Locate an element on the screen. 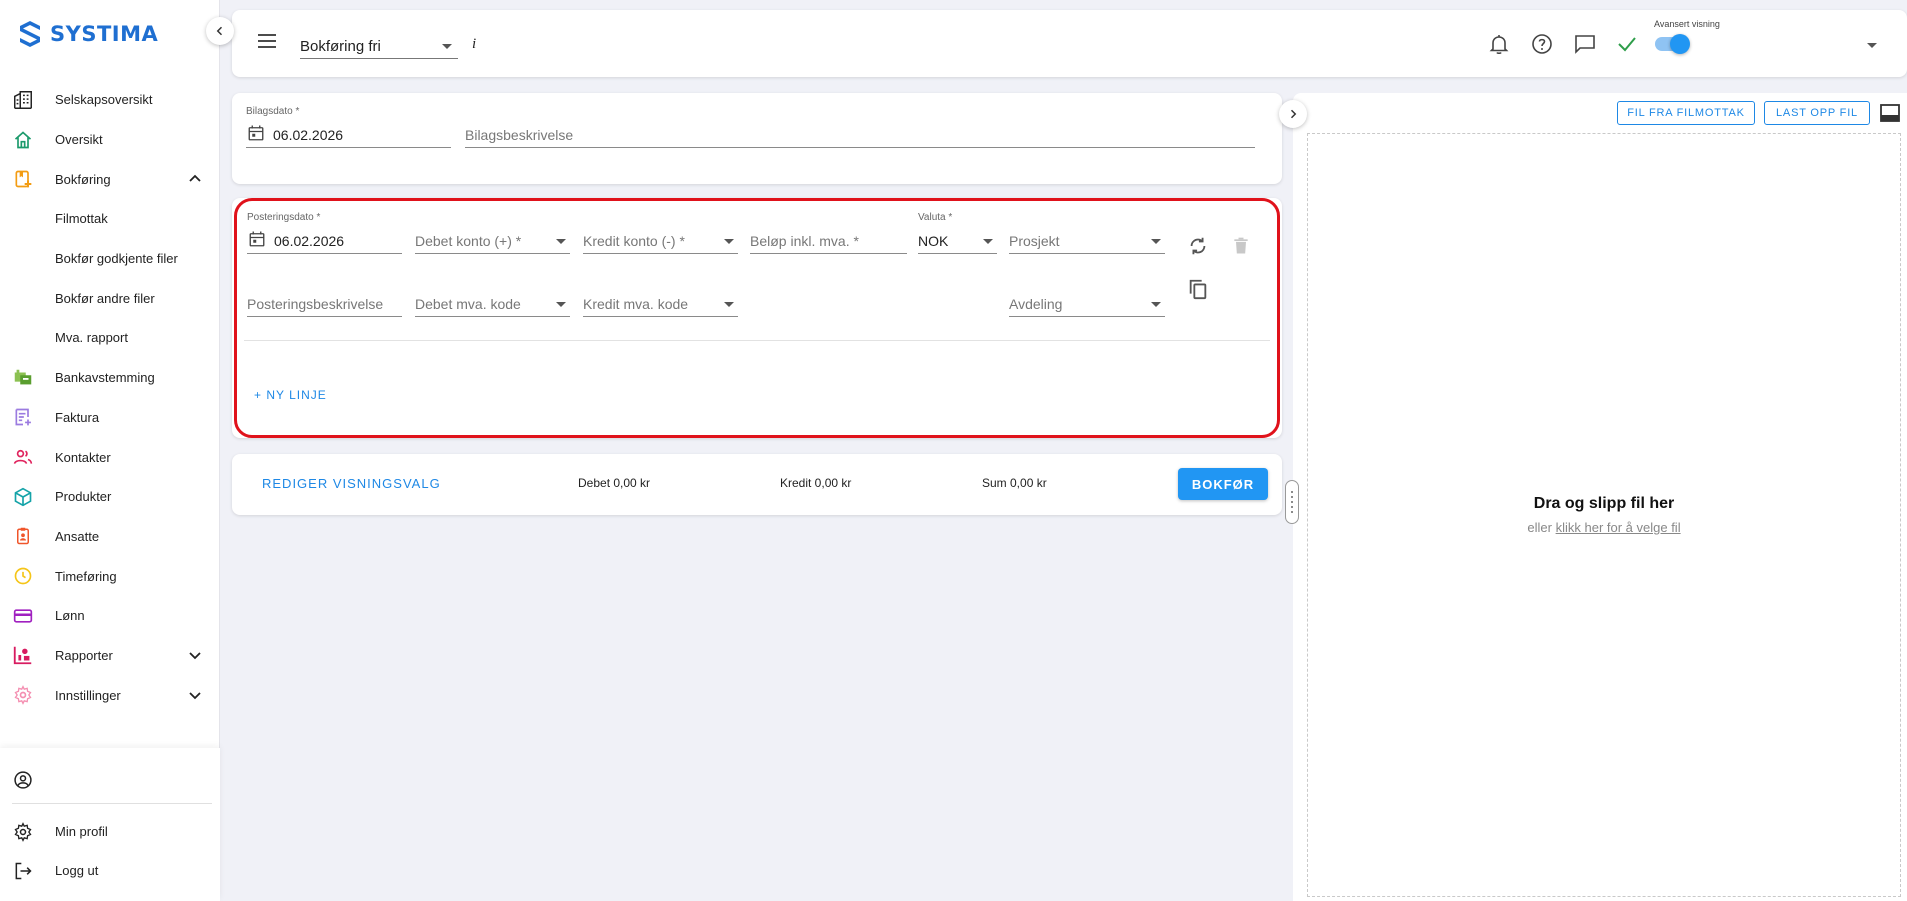 Image resolution: width=1907 pixels, height=901 pixels. sidebar-item-bokfor-godkjente-filer: Bokfør godkjente filer is located at coordinates (110, 259).